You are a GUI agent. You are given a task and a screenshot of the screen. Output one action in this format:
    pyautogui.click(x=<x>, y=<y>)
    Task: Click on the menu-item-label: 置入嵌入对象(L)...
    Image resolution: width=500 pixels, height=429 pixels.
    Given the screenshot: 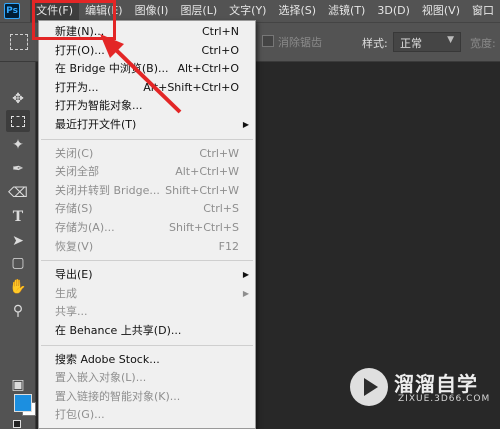 What is the action you would take?
    pyautogui.click(x=101, y=378)
    